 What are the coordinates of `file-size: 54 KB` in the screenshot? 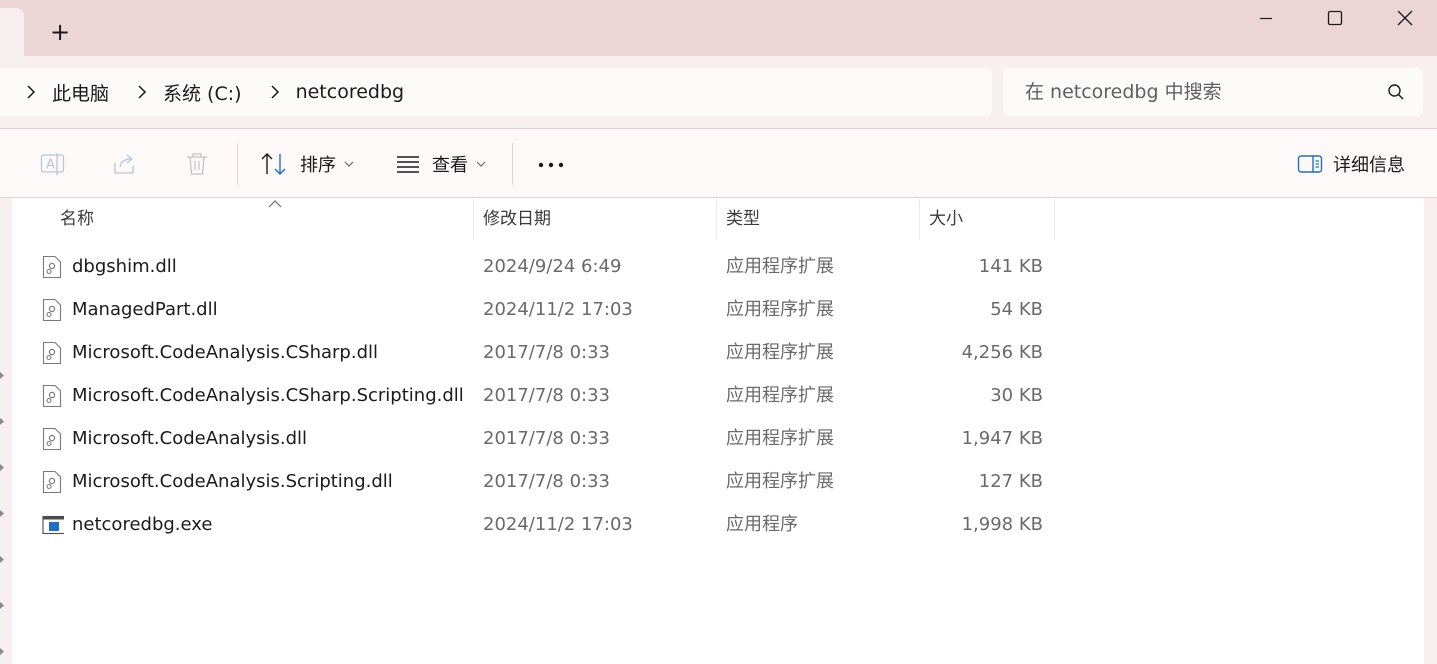 It's located at (1016, 309).